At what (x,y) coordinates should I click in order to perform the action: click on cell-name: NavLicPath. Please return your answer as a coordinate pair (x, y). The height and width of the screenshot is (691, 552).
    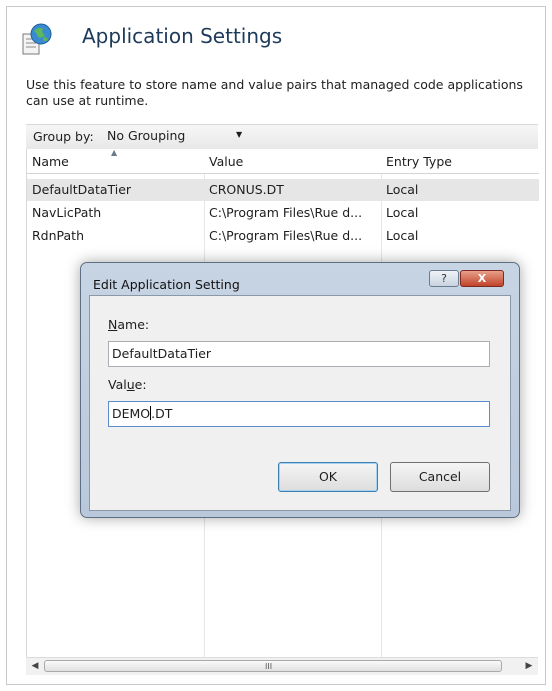
    Looking at the image, I should click on (67, 212).